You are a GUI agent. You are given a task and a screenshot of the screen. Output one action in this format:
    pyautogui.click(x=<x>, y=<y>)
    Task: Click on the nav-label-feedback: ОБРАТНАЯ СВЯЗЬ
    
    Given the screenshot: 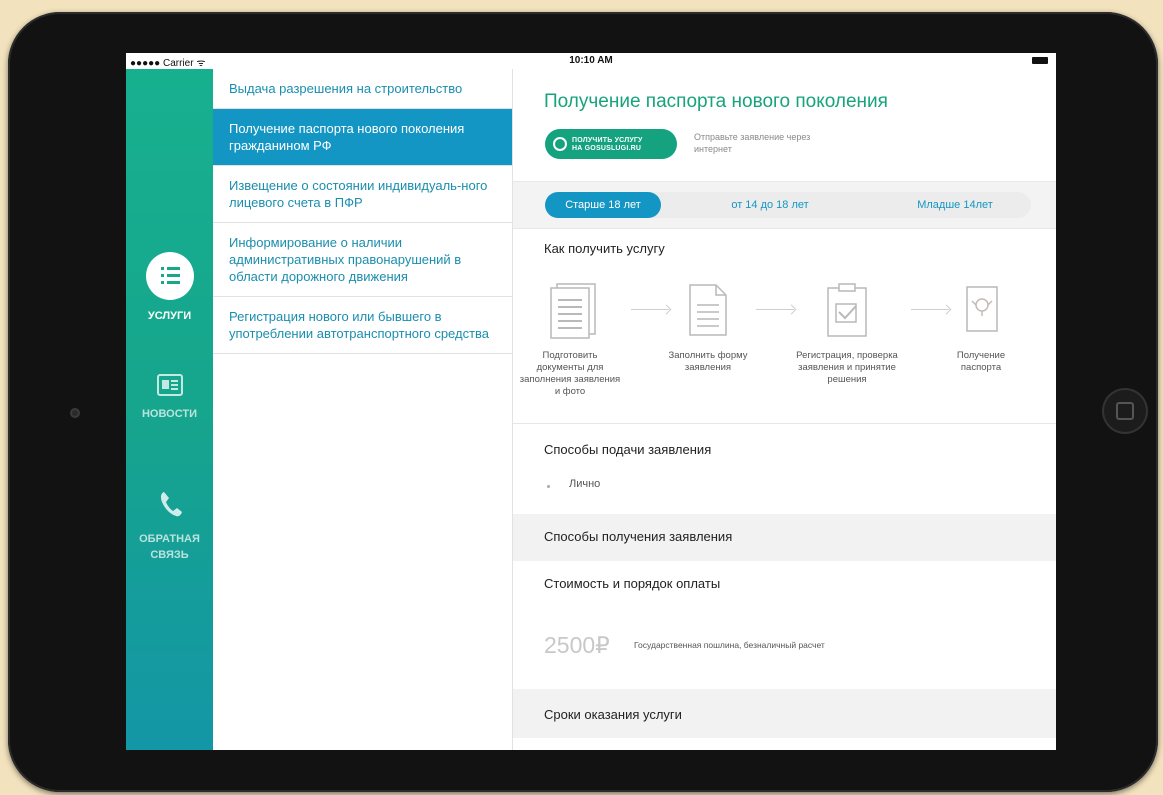 What is the action you would take?
    pyautogui.click(x=169, y=547)
    